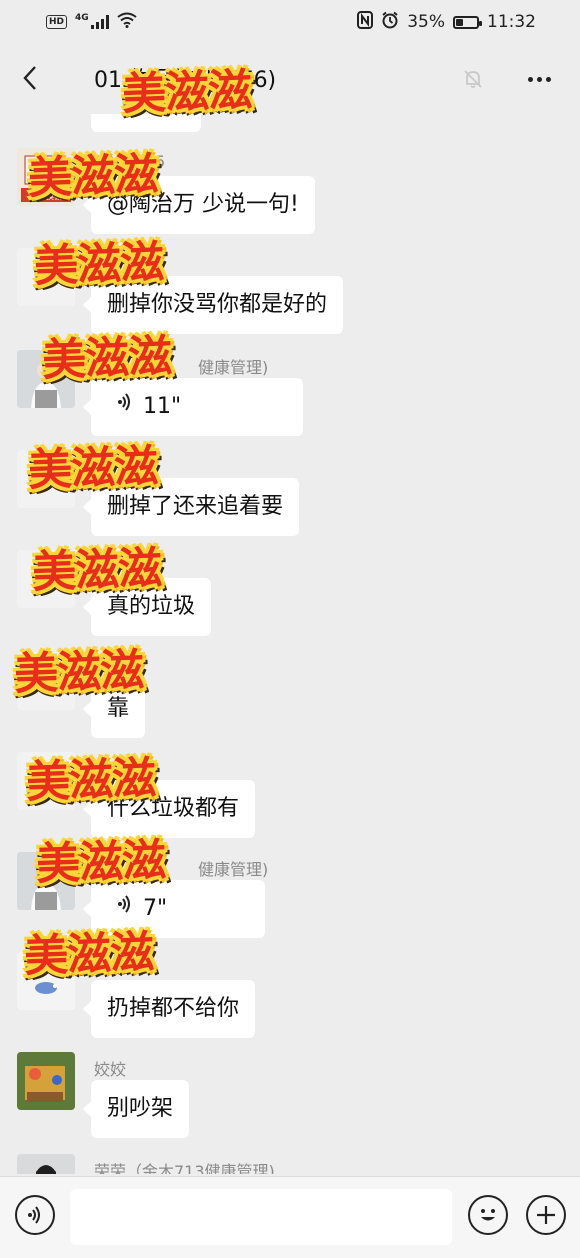 The image size is (580, 1258). What do you see at coordinates (191, 507) in the screenshot?
I see `message-bubble: 删掉了还来追着要` at bounding box center [191, 507].